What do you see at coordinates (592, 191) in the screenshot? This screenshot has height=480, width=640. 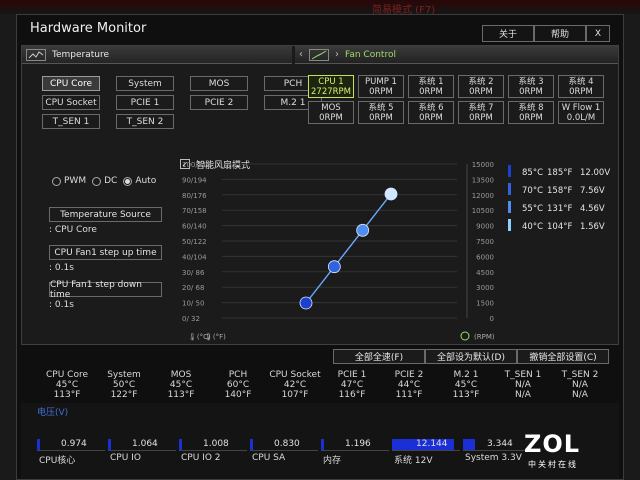 I see `legend-text: 7.56V` at bounding box center [592, 191].